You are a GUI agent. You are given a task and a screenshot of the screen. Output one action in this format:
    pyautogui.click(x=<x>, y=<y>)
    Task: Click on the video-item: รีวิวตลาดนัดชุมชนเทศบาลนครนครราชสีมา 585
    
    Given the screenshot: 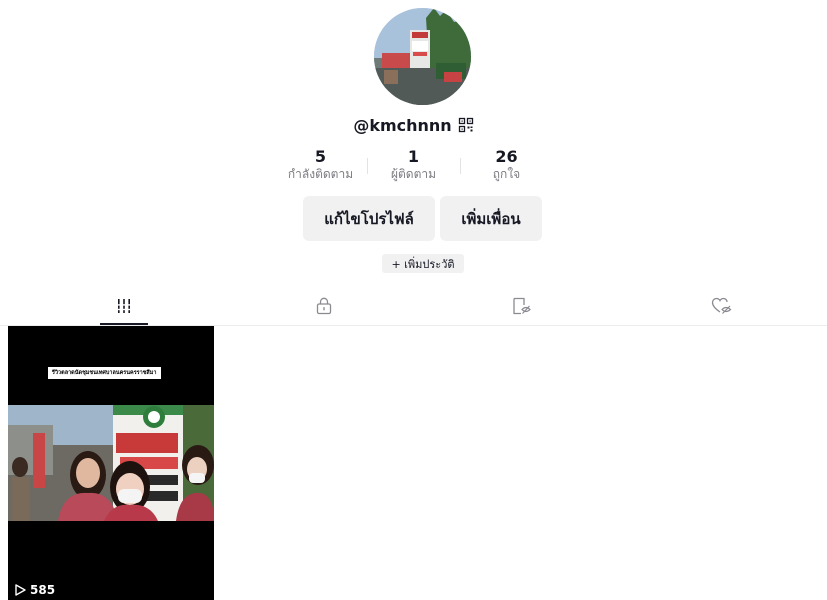 What is the action you would take?
    pyautogui.click(x=111, y=463)
    